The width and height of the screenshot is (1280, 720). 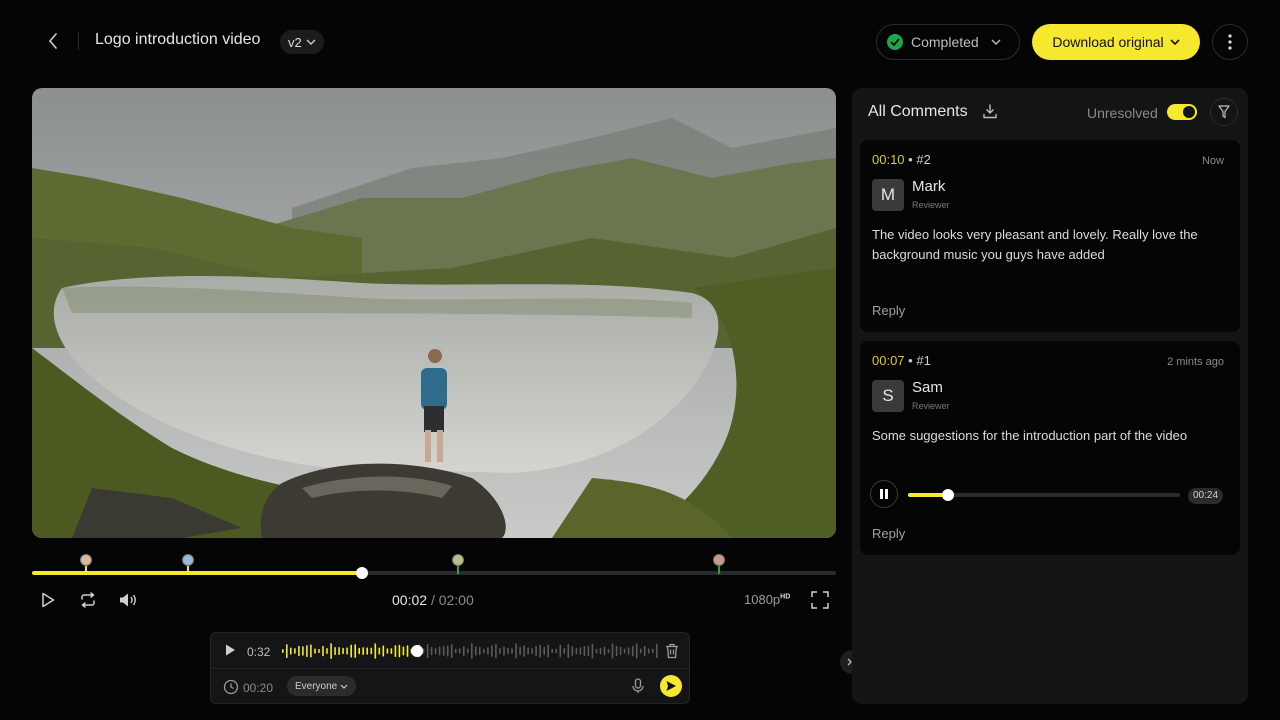 What do you see at coordinates (197, 573) in the screenshot?
I see `timeline-progress` at bounding box center [197, 573].